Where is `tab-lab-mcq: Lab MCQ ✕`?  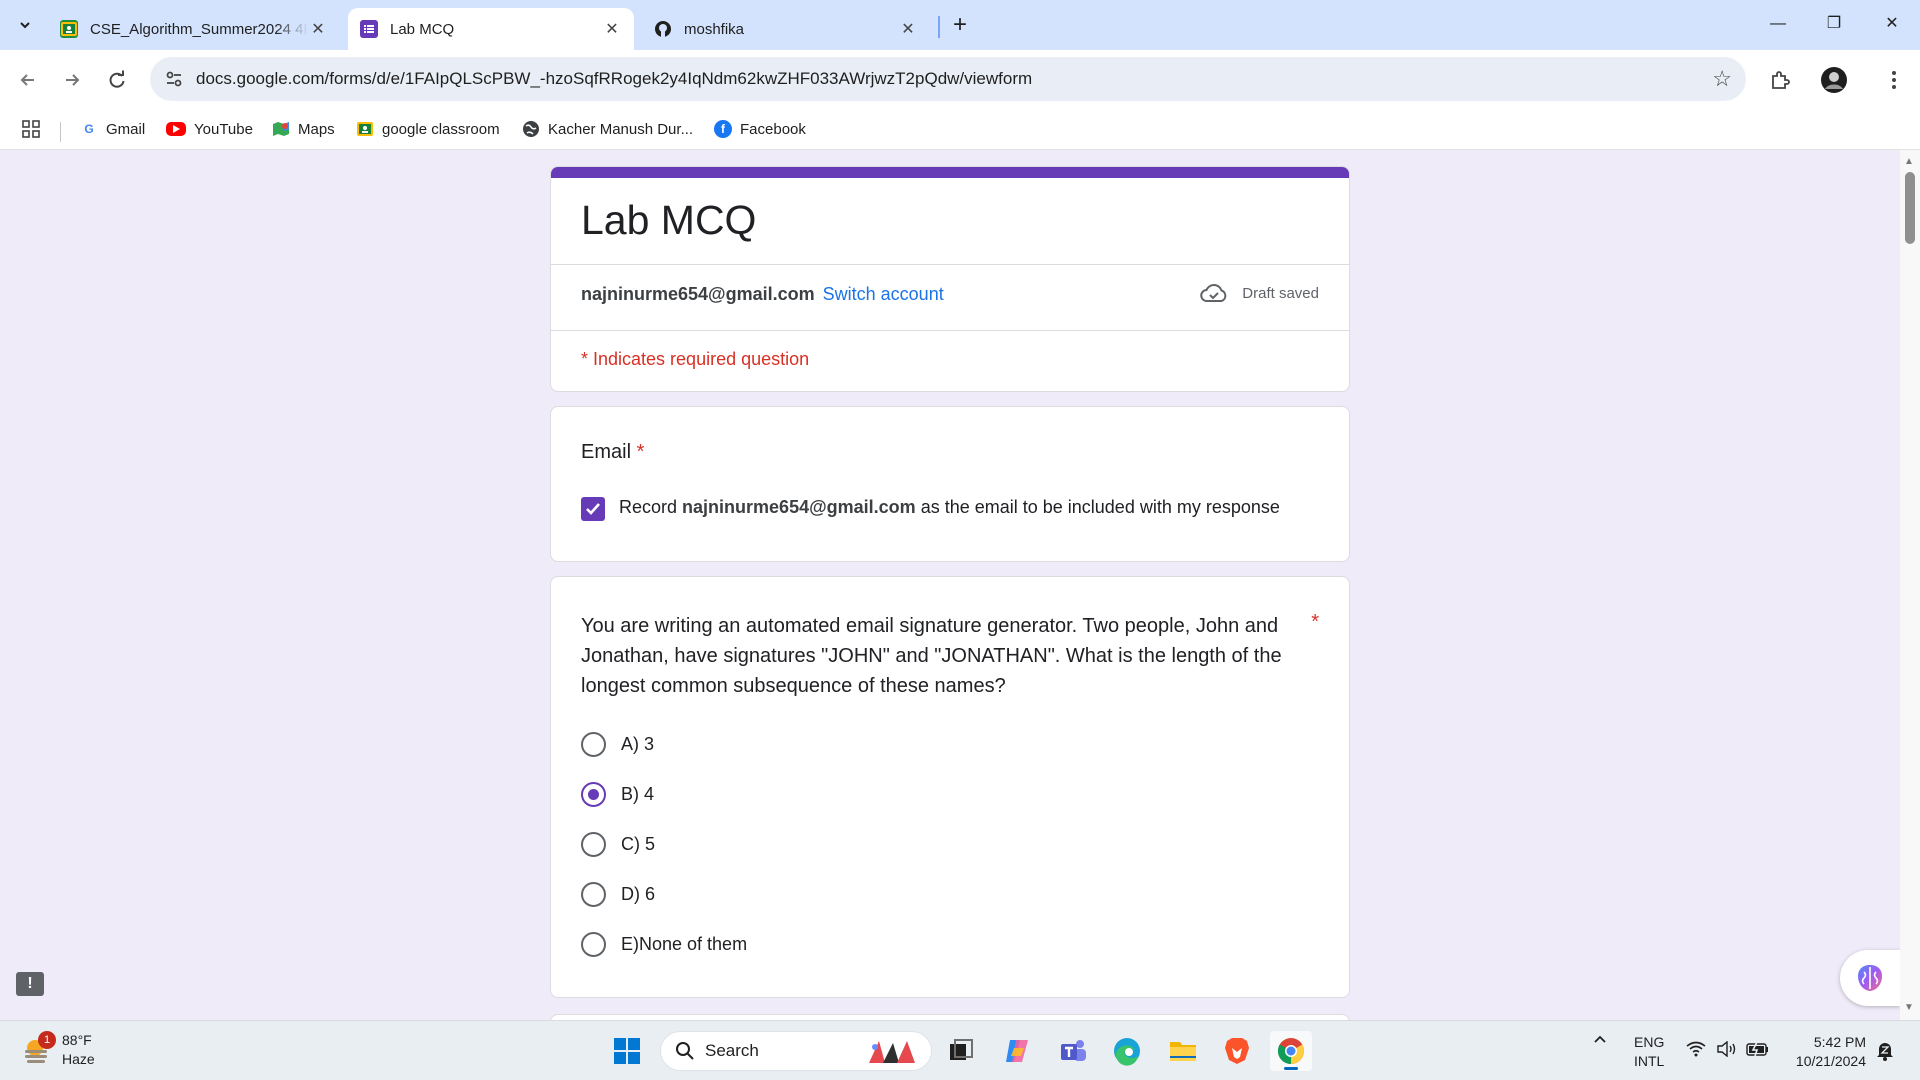 tab-lab-mcq: Lab MCQ ✕ is located at coordinates (491, 29).